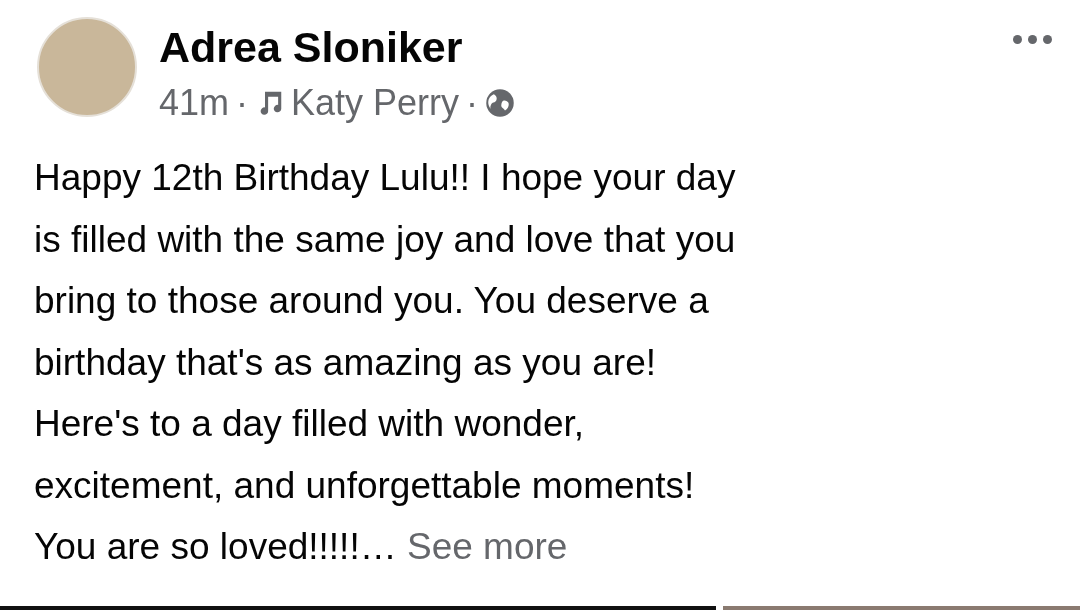 This screenshot has width=1080, height=610. Describe the element at coordinates (487, 546) in the screenshot. I see `see-more-link: See more` at that location.